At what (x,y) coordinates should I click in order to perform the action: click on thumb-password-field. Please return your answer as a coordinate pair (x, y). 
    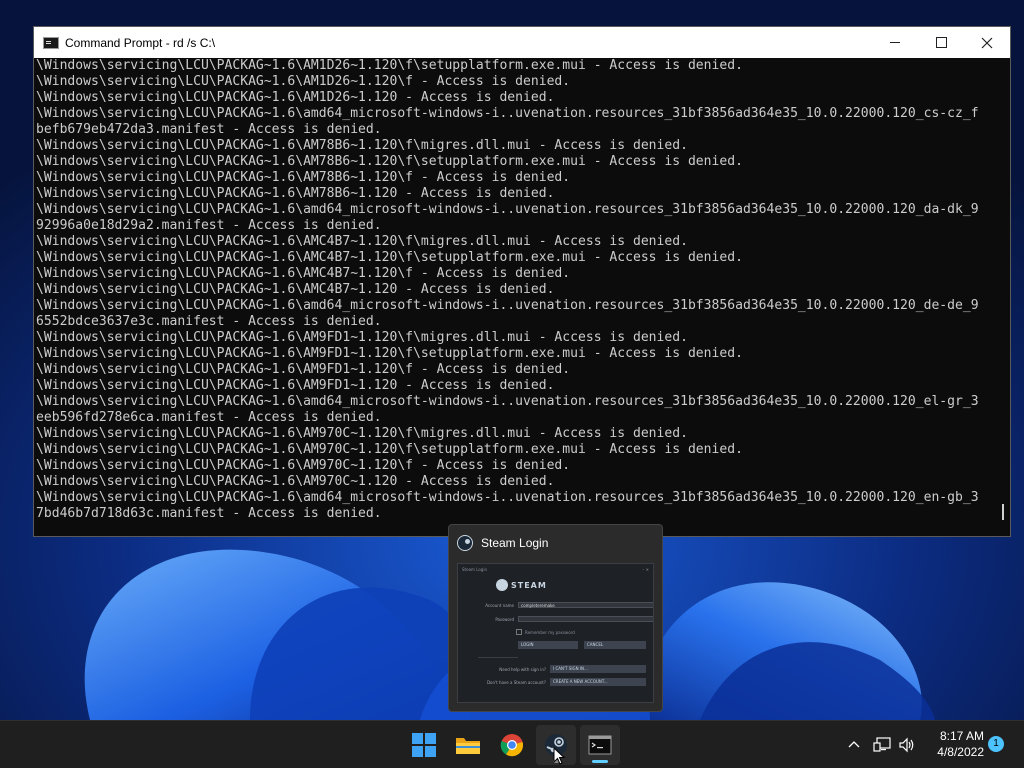
    Looking at the image, I should click on (585, 619).